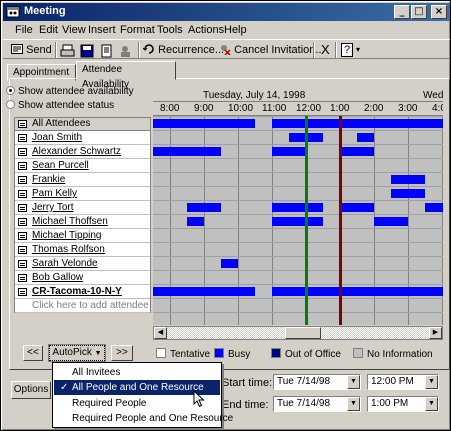  I want to click on legend-tentative-label: Tentative, so click(190, 354).